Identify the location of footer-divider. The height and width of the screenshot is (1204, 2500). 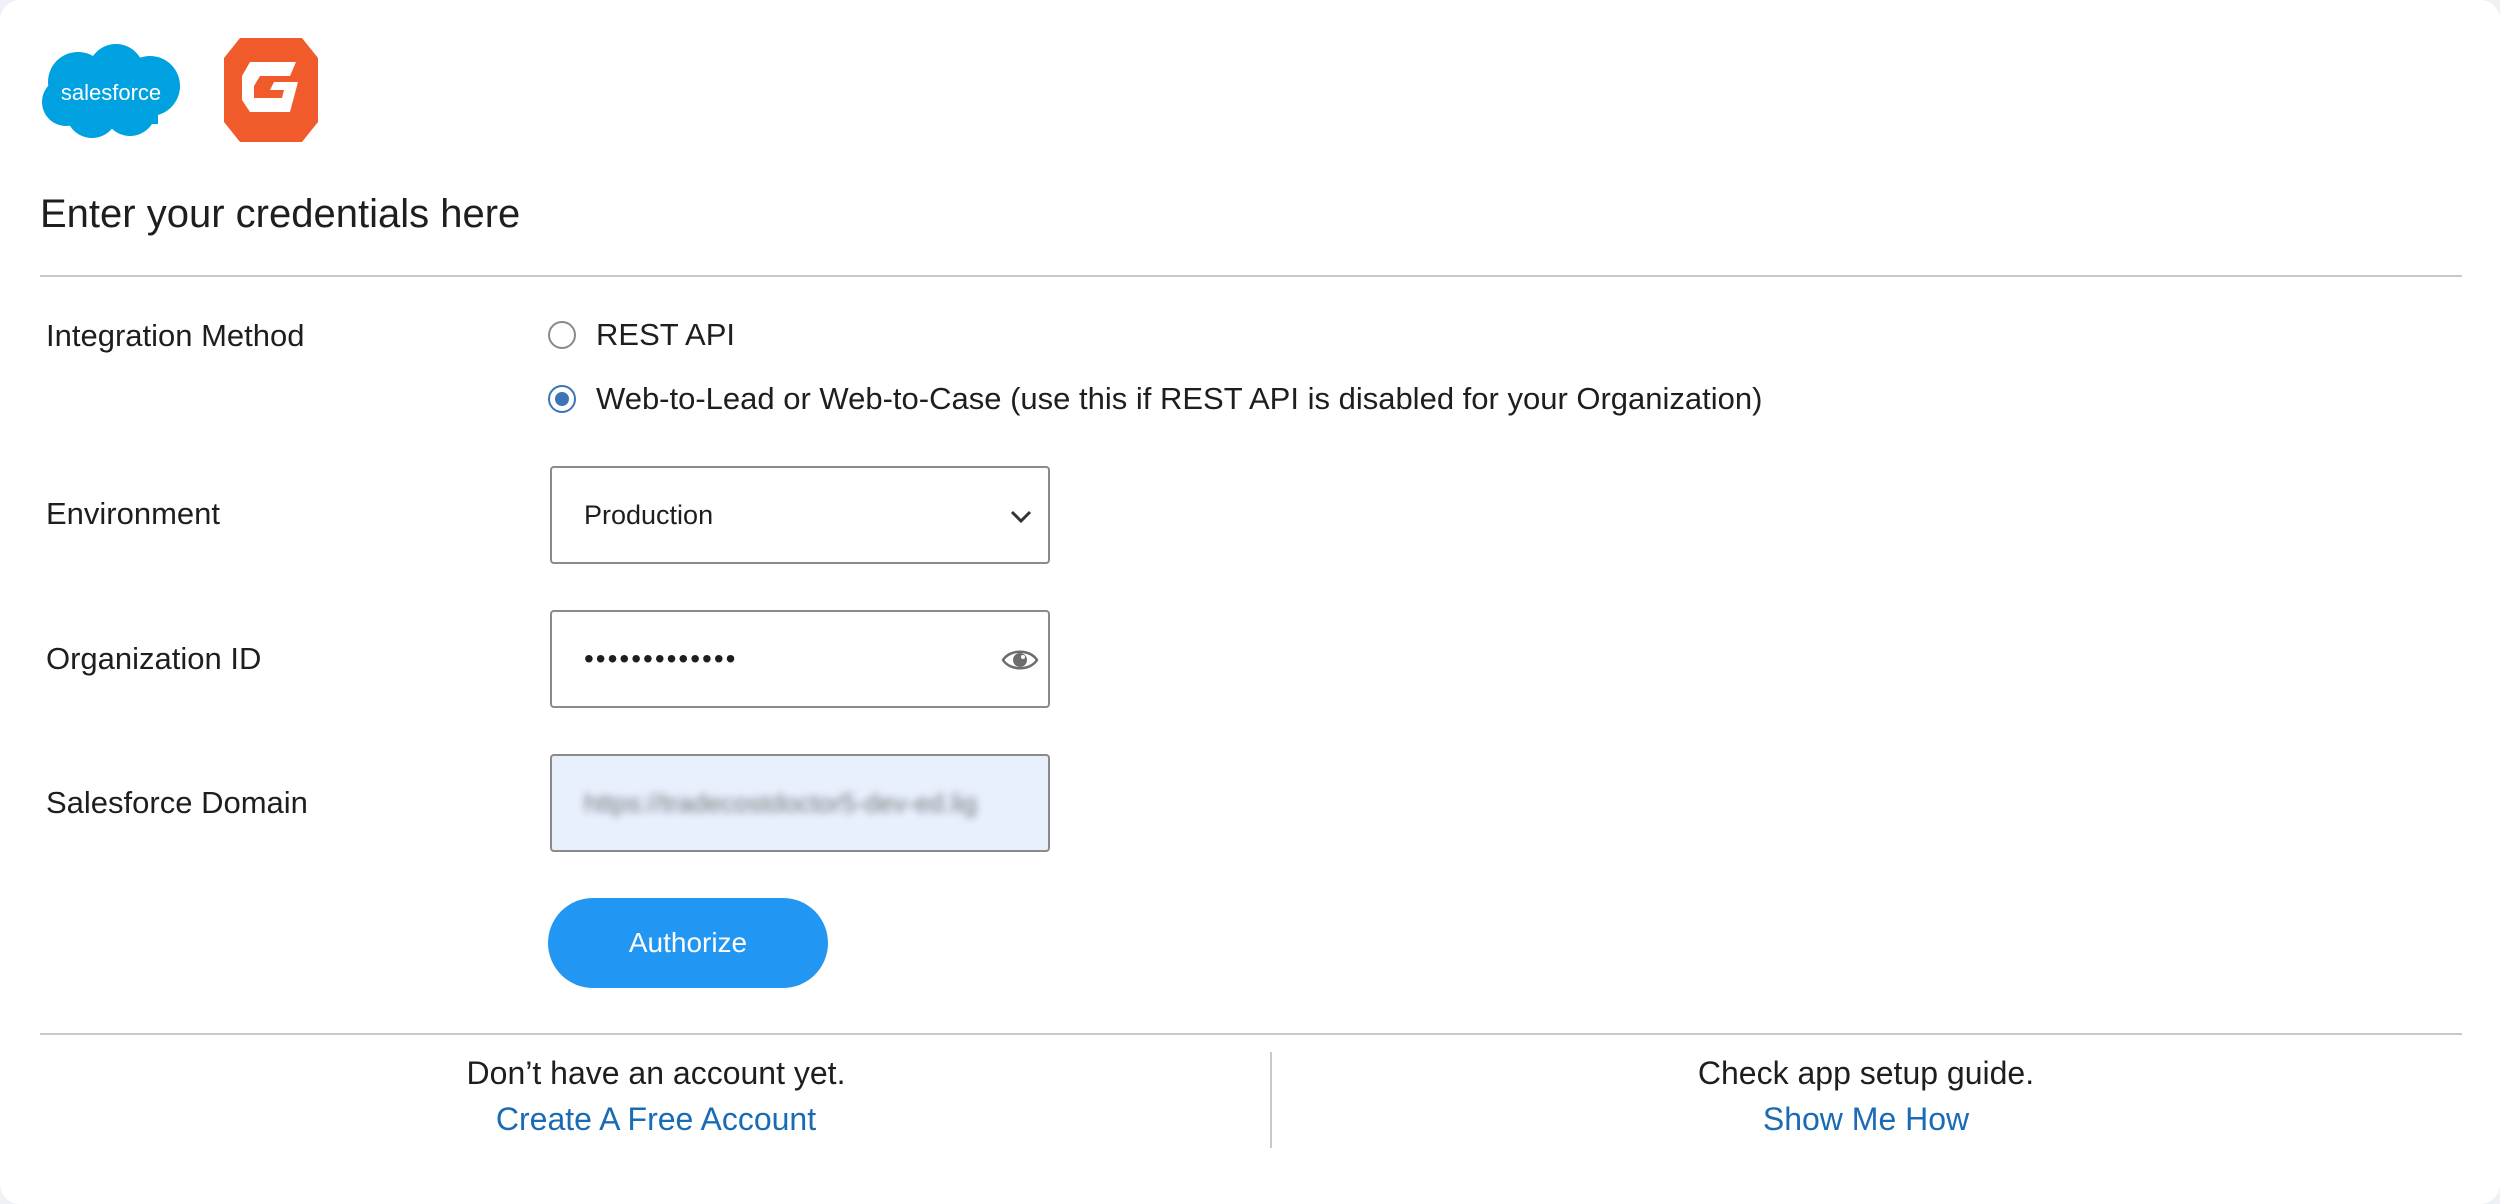
(1251, 1034).